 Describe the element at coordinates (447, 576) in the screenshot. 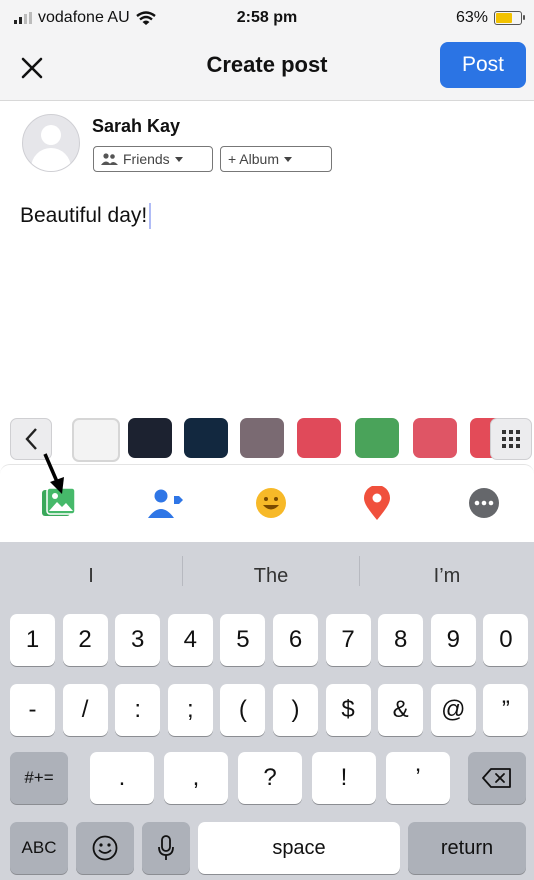

I see `suggestion-3: I’m` at that location.